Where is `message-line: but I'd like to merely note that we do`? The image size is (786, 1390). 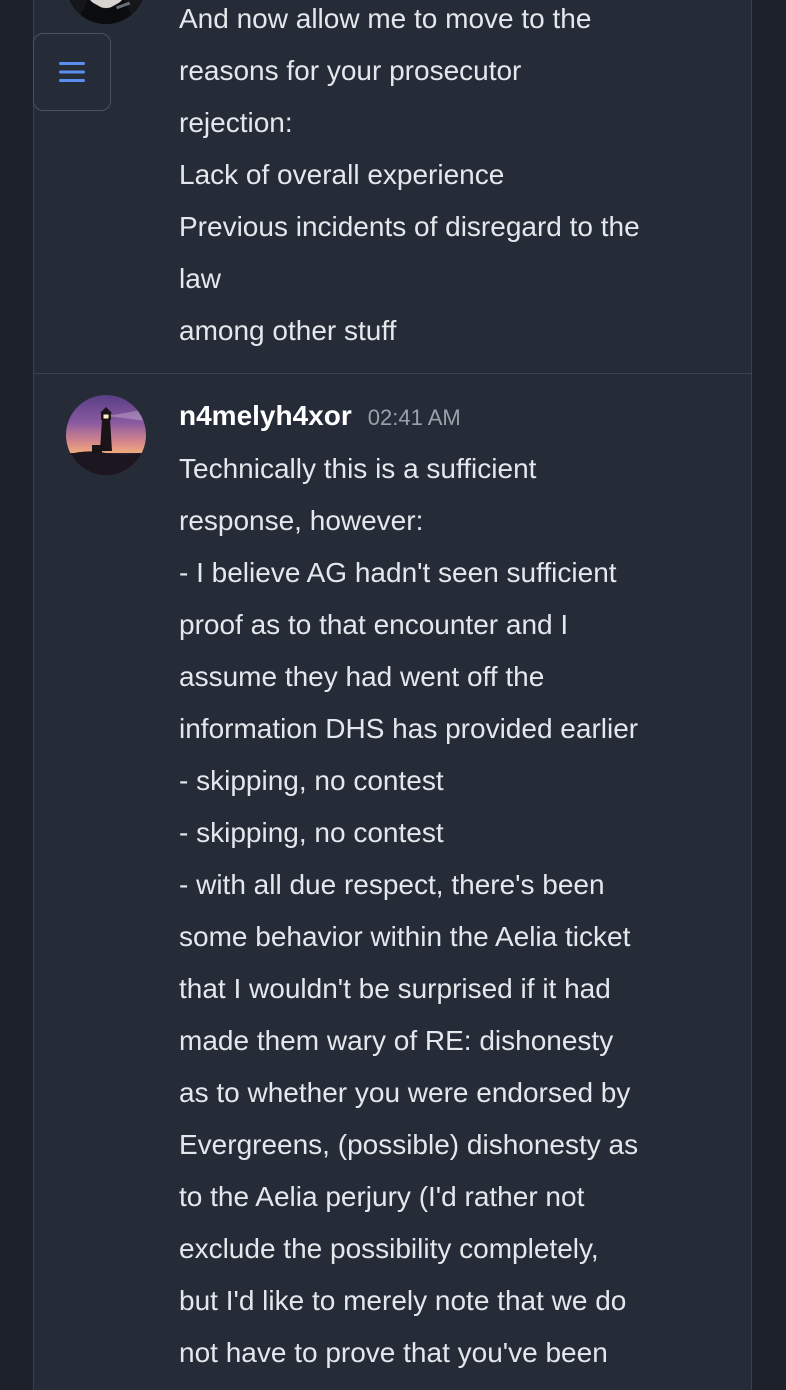
message-line: but I'd like to merely note that we do is located at coordinates (403, 1300).